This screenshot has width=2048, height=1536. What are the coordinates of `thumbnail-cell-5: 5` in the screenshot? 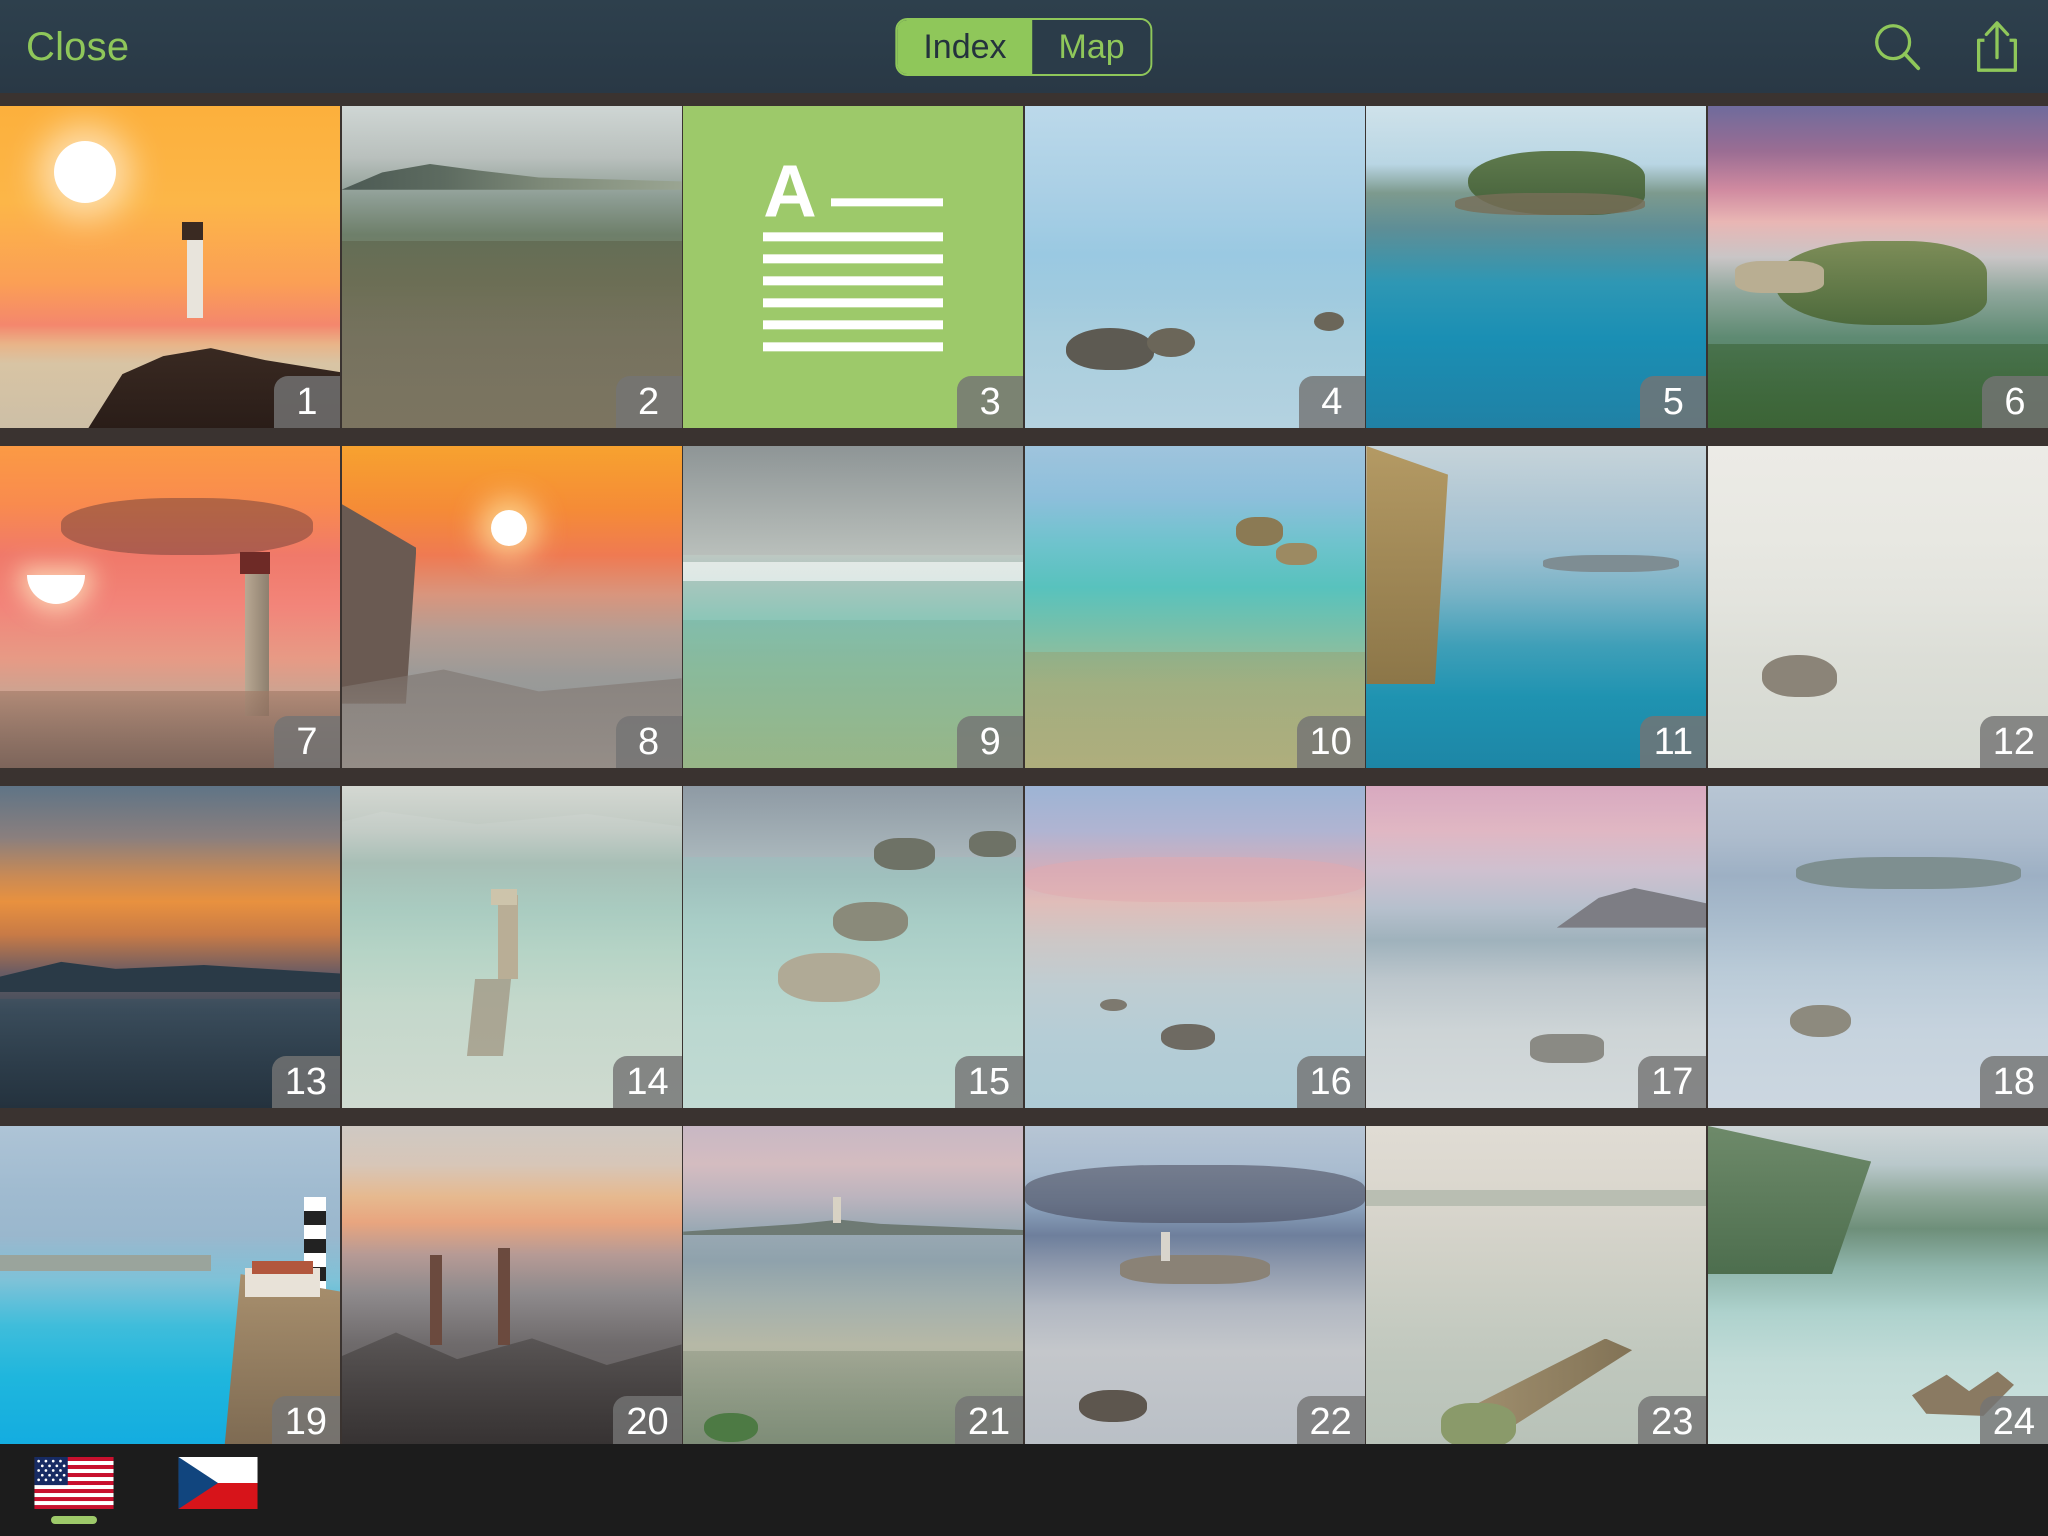 It's located at (1536, 267).